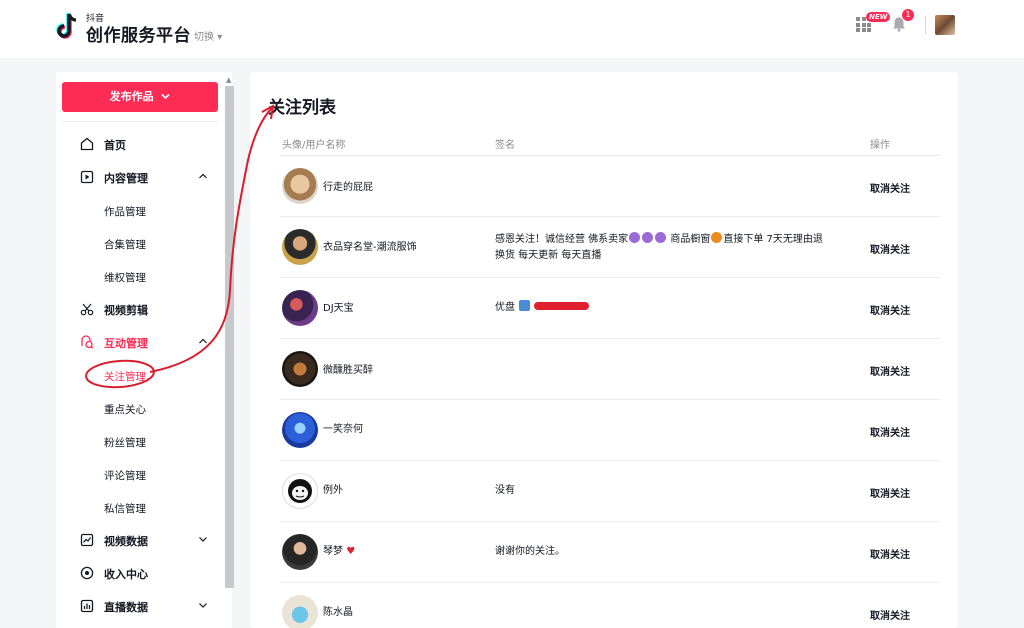  What do you see at coordinates (548, 255) in the screenshot?
I see `signature-text: 换货 每天更新 每天直播` at bounding box center [548, 255].